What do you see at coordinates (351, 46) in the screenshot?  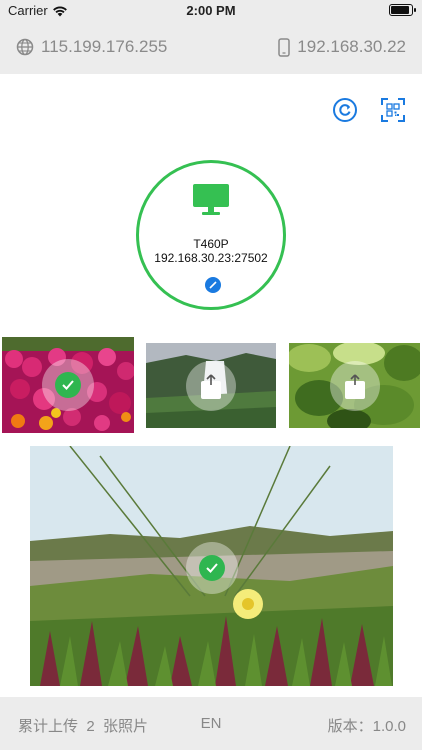 I see `local-ip-text: 192.168.30.22` at bounding box center [351, 46].